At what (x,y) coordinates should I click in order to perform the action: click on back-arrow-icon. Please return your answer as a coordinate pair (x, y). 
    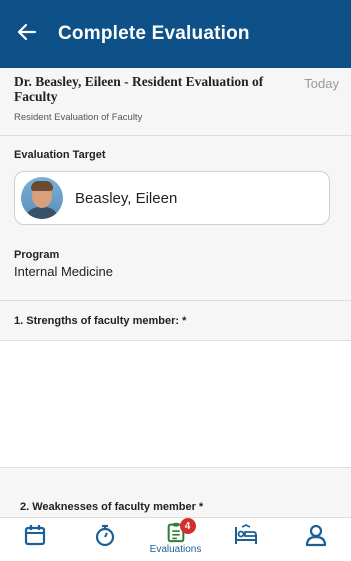
    Looking at the image, I should click on (27, 34).